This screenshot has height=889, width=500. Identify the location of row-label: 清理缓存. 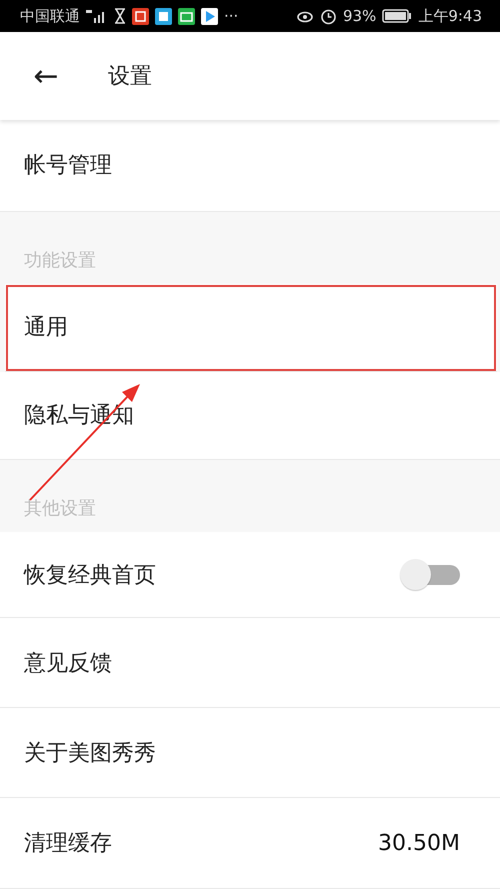
(68, 844).